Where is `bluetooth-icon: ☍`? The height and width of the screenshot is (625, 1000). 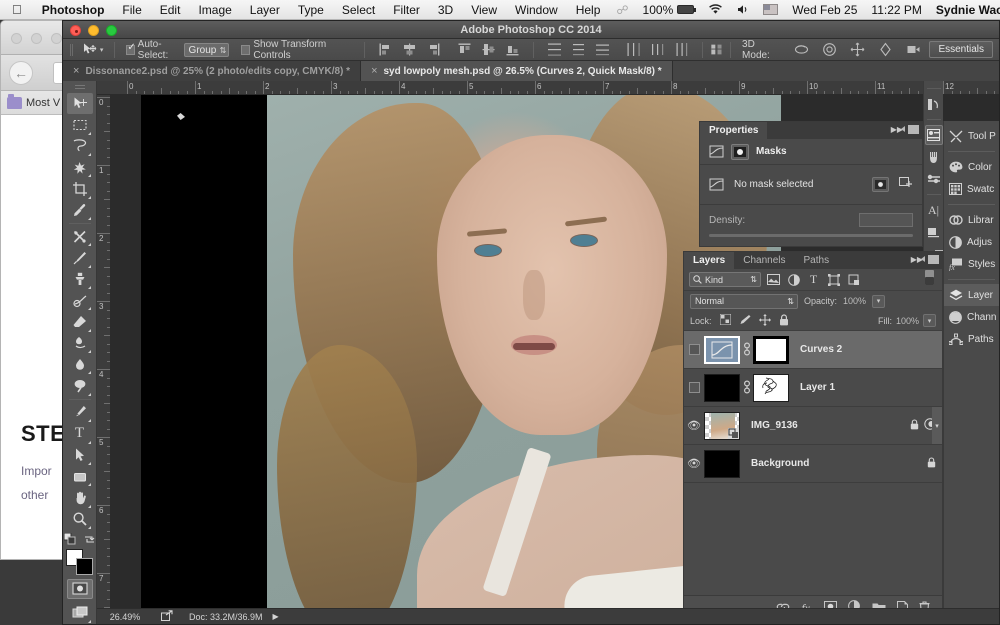
bluetooth-icon: ☍ is located at coordinates (622, 10).